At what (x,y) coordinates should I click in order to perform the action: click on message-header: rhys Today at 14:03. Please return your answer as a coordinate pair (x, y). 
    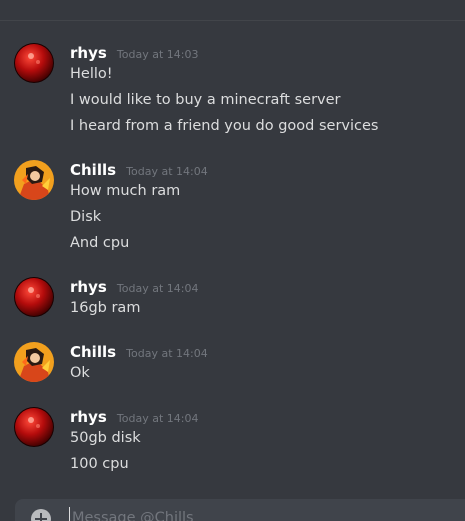
    Looking at the image, I should click on (134, 54).